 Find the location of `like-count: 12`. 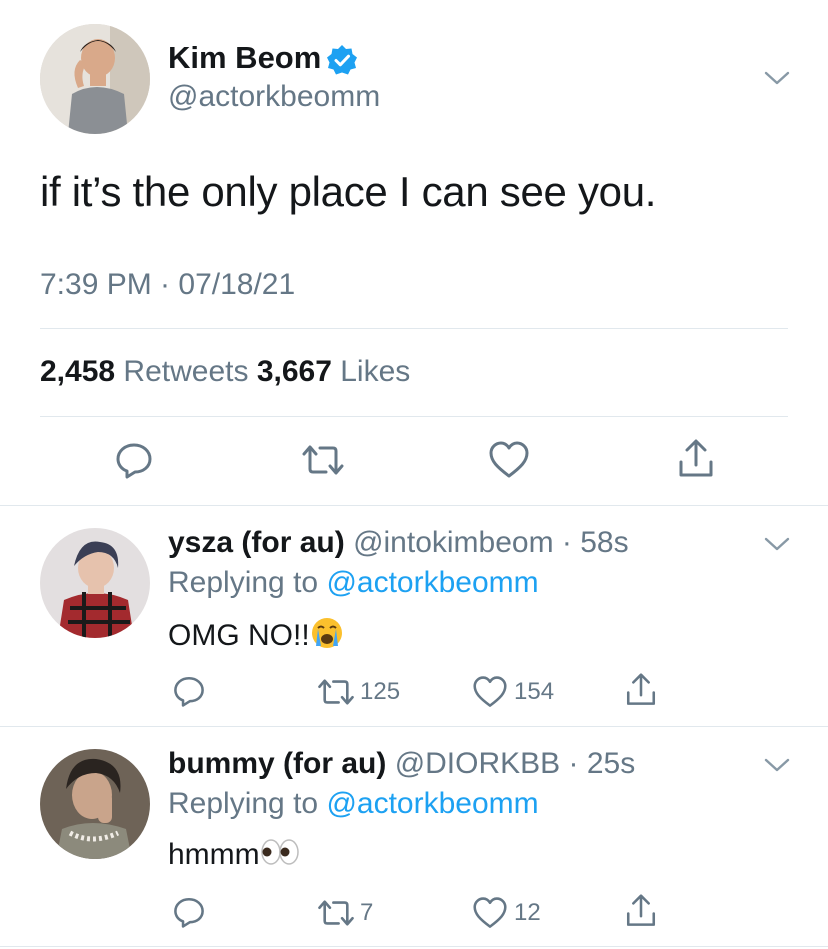

like-count: 12 is located at coordinates (527, 912).